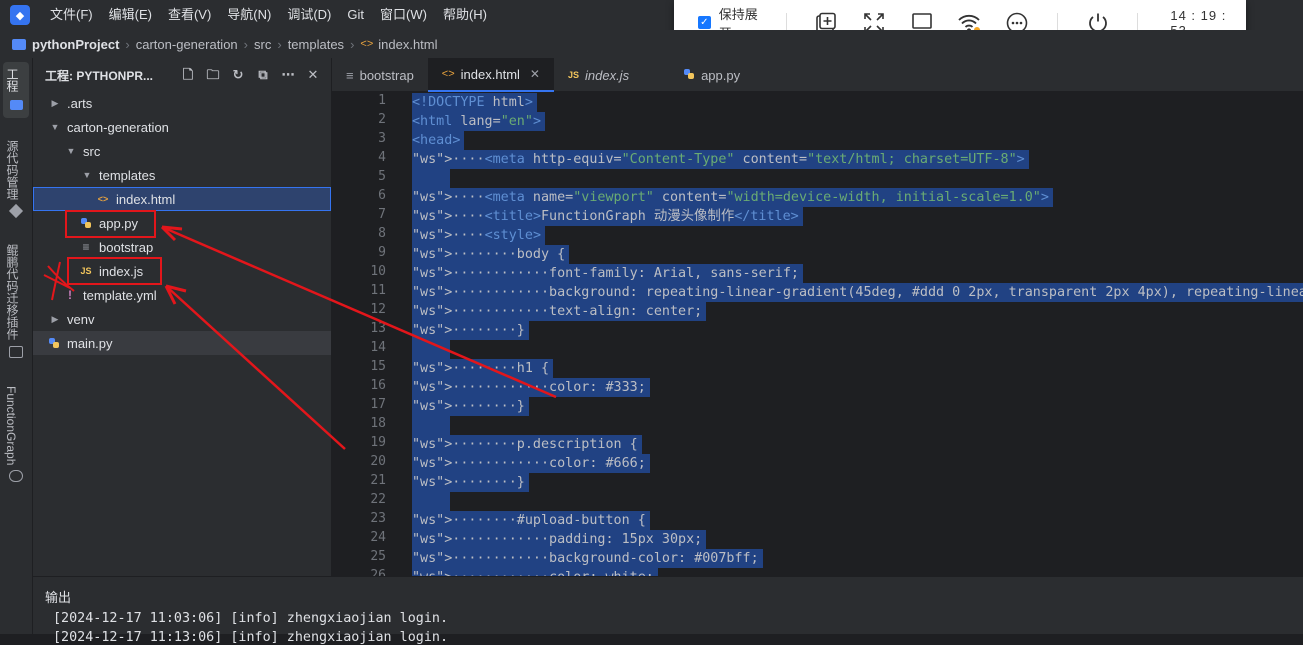  Describe the element at coordinates (689, 75) in the screenshot. I see `python-file-icon` at that location.